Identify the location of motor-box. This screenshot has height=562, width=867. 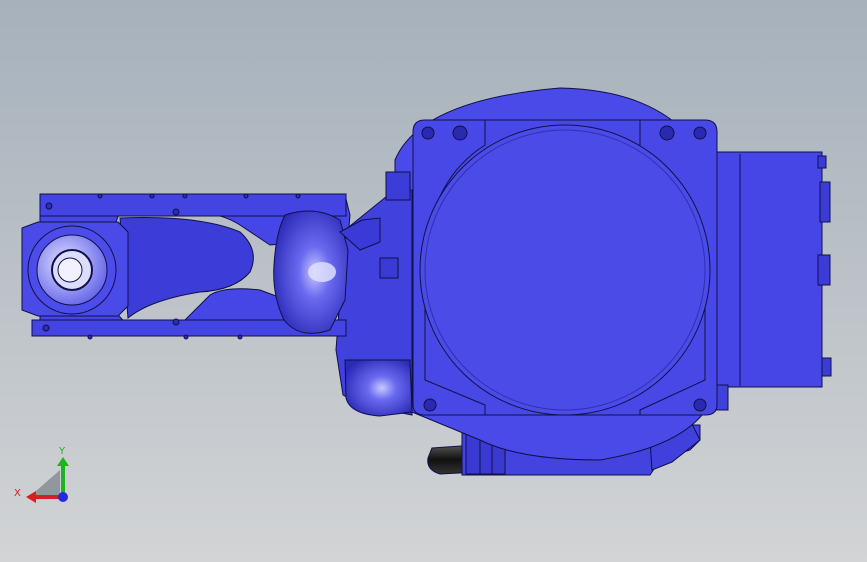
(767, 269).